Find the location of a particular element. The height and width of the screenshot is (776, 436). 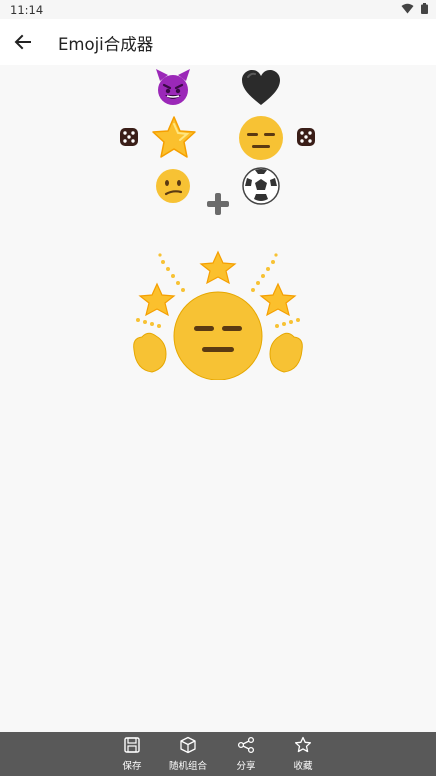

share-button: 分享 is located at coordinates (246, 754).